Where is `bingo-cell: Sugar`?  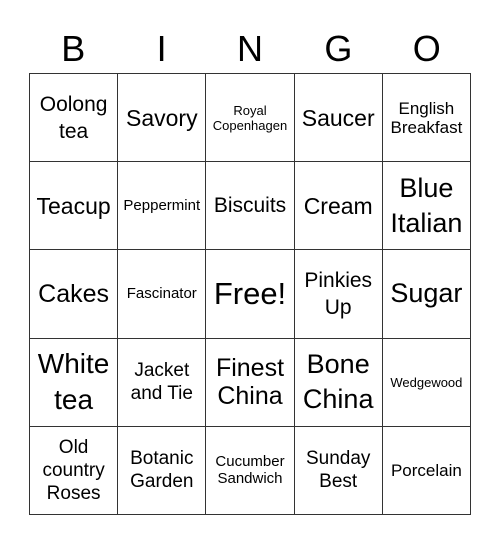 bingo-cell: Sugar is located at coordinates (426, 294).